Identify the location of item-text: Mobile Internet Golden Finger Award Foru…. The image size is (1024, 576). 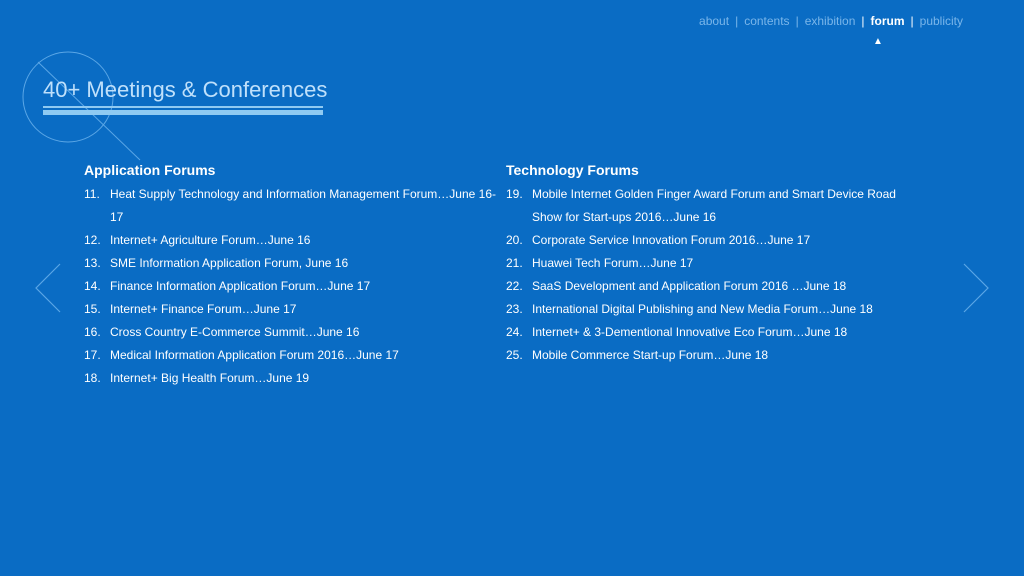
(714, 205).